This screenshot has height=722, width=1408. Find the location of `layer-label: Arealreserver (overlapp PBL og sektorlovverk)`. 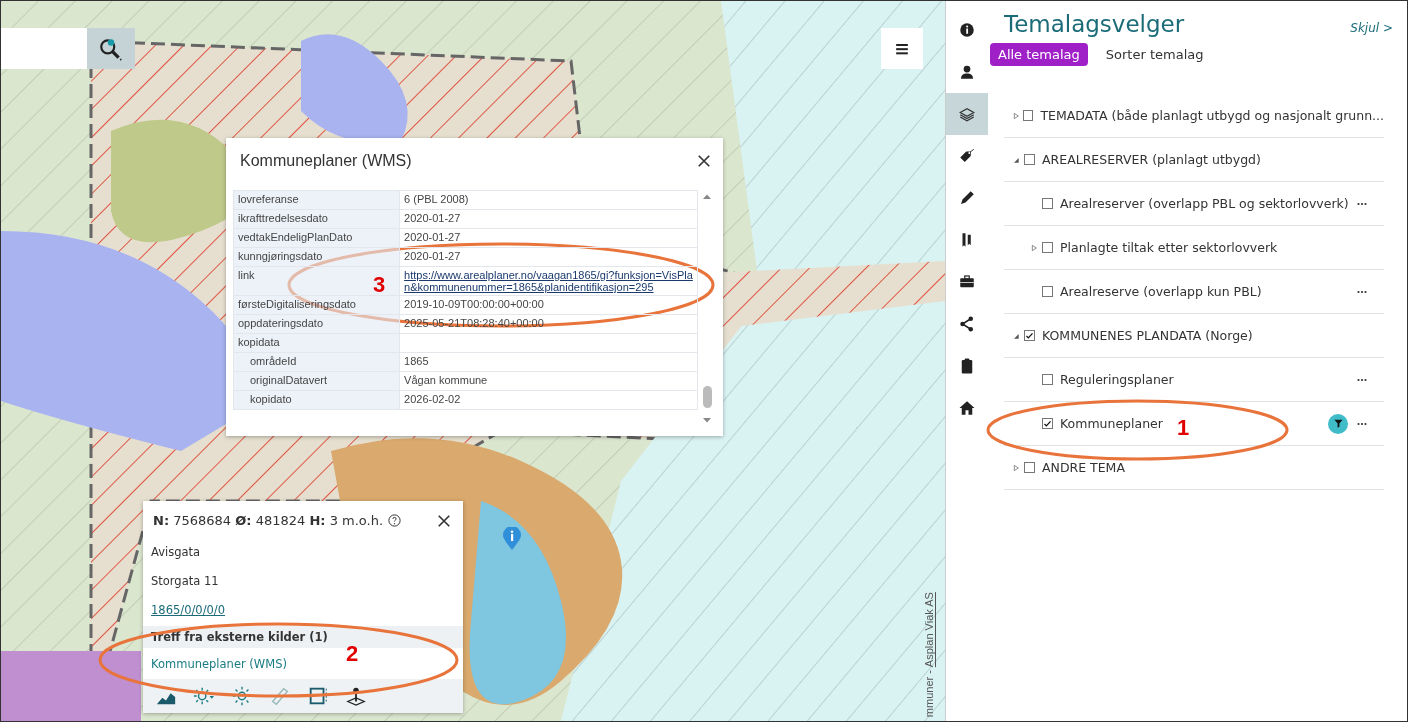

layer-label: Arealreserver (overlapp PBL og sektorlovverk) is located at coordinates (1204, 203).